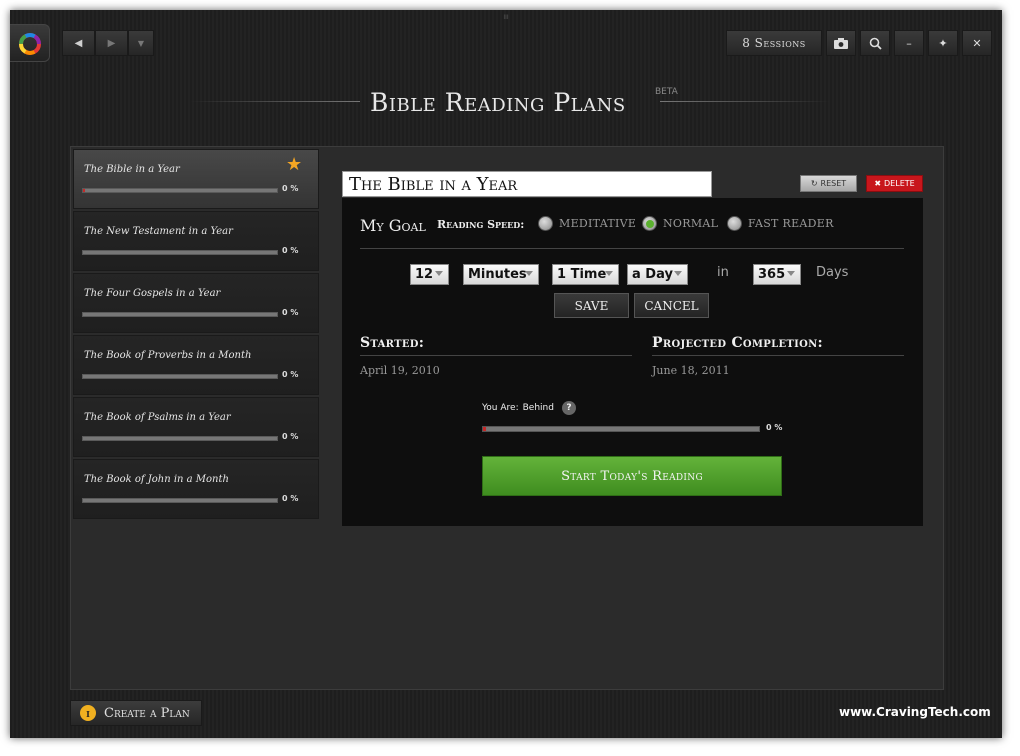  What do you see at coordinates (652, 274) in the screenshot?
I see `period-value: a Day` at bounding box center [652, 274].